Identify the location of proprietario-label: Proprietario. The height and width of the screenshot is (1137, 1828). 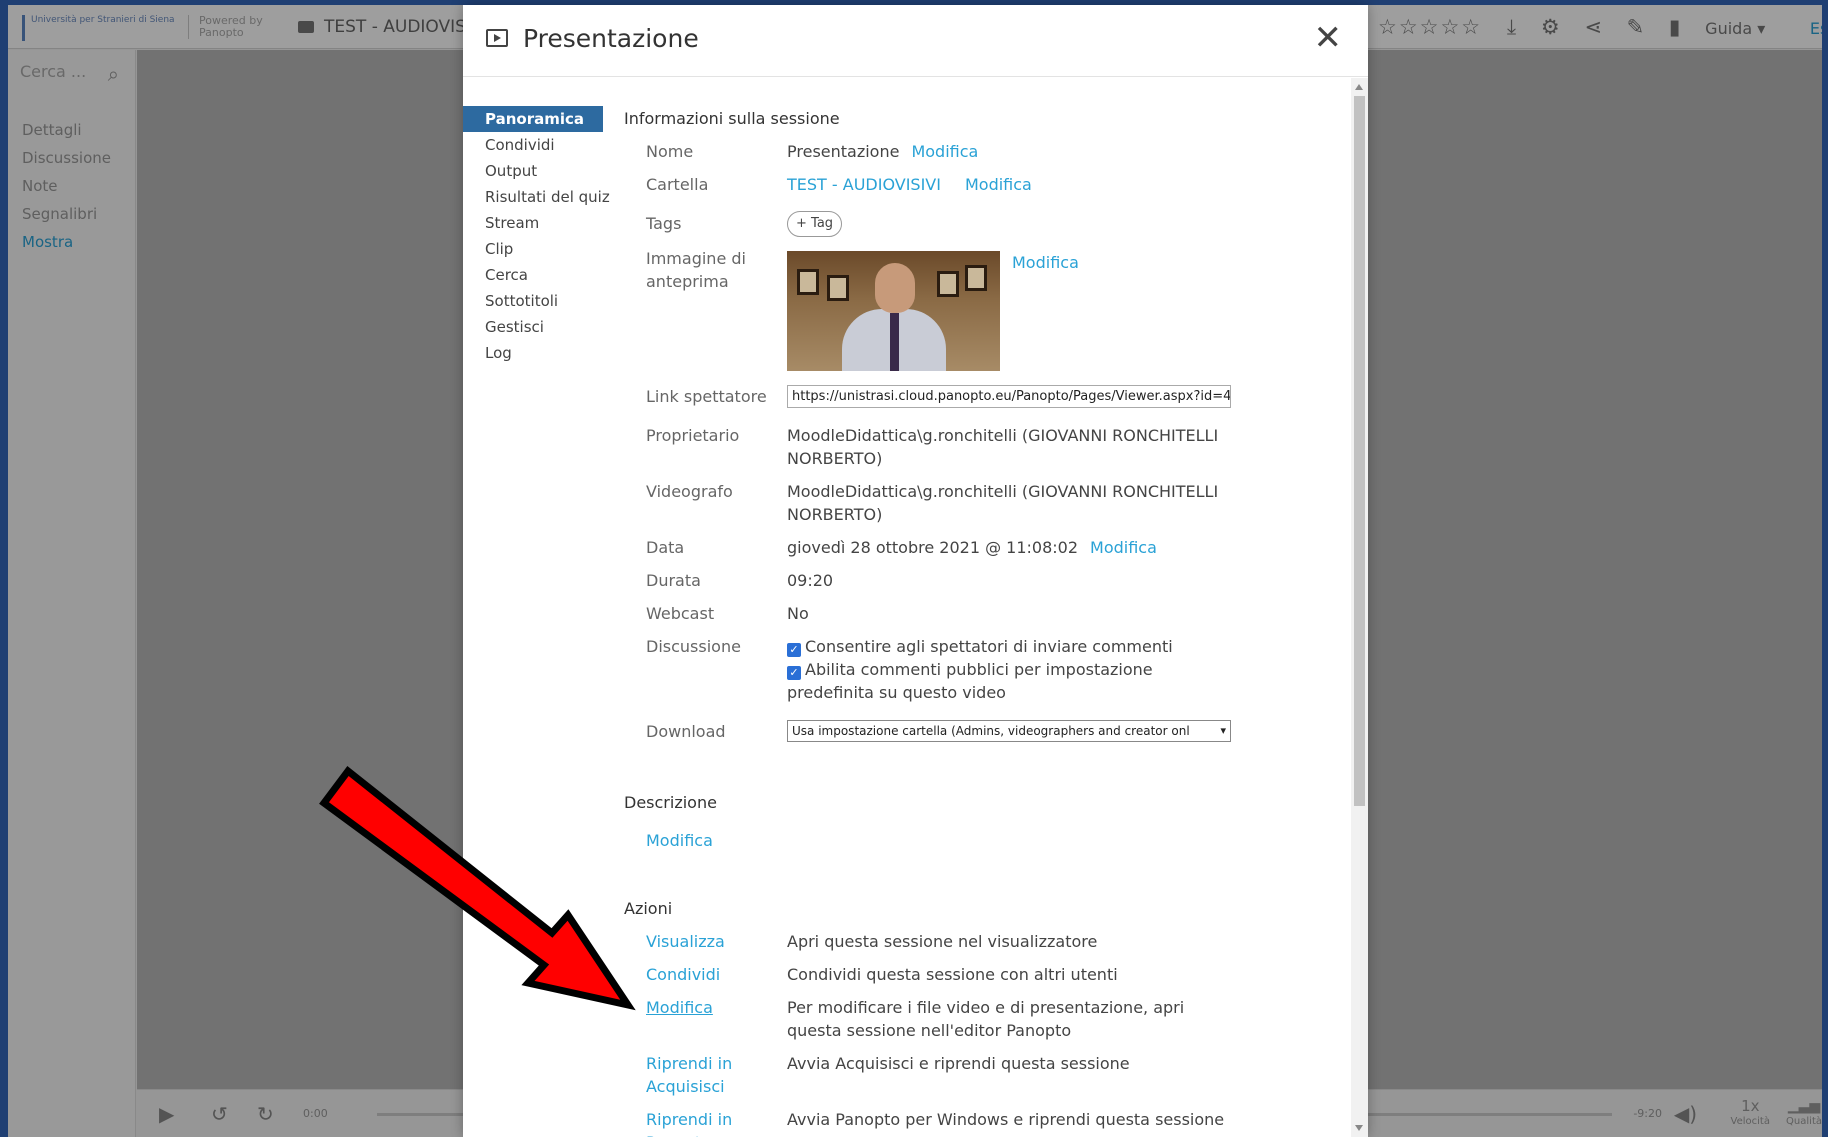
(693, 435).